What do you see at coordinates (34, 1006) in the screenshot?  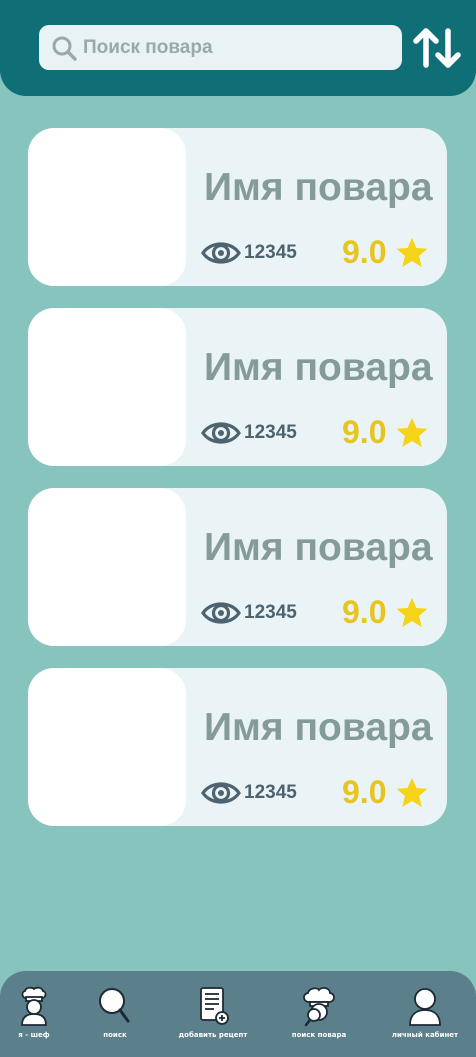 I see `chef-icon` at bounding box center [34, 1006].